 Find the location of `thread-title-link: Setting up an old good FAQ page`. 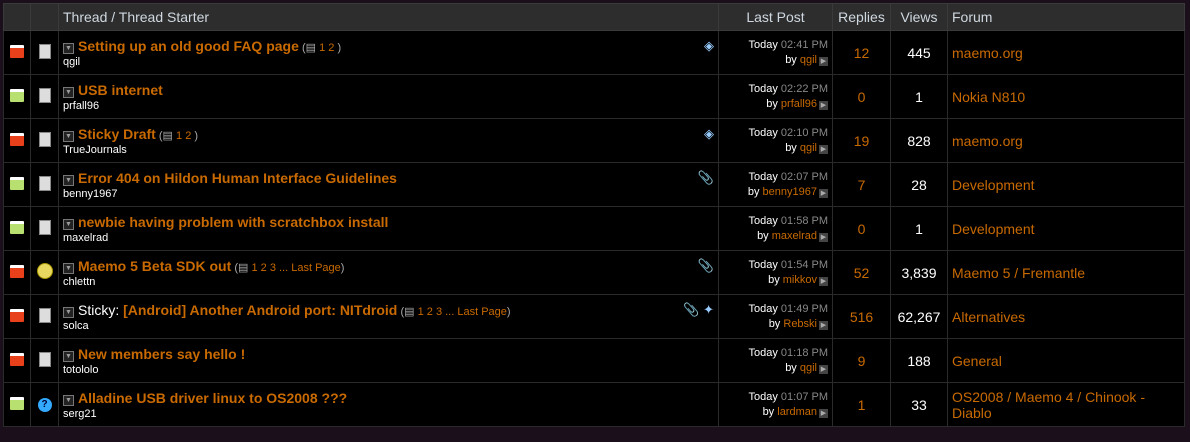

thread-title-link: Setting up an old good FAQ page is located at coordinates (188, 46).